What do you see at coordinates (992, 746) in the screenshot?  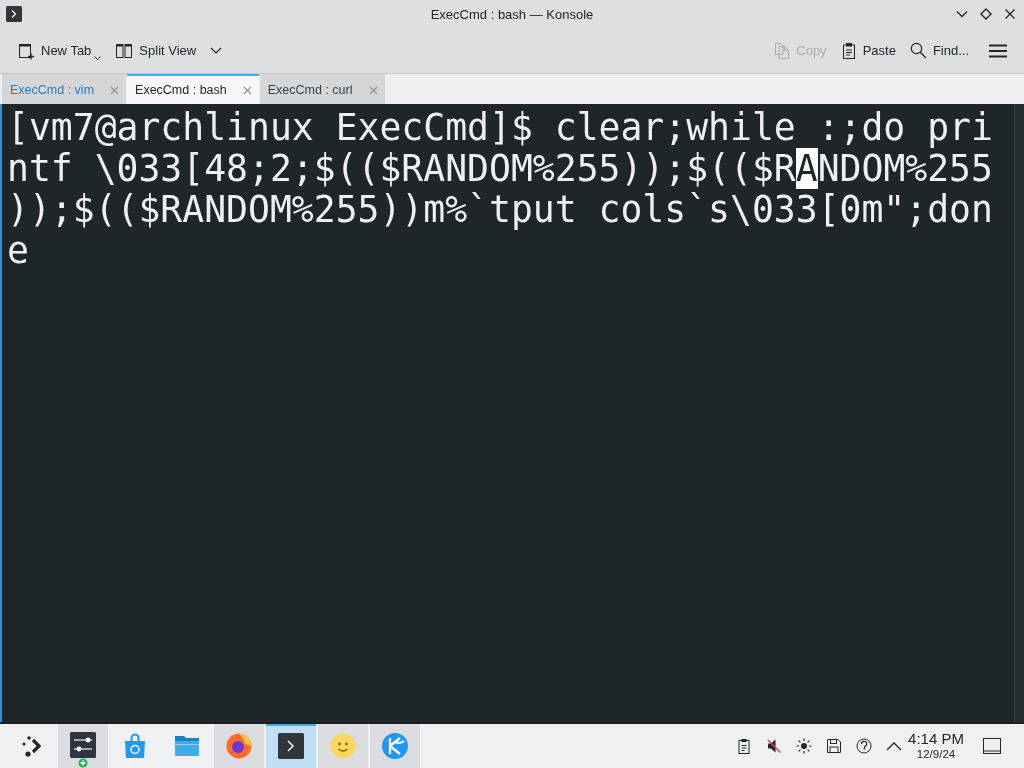 I see `show-desktop-icon` at bounding box center [992, 746].